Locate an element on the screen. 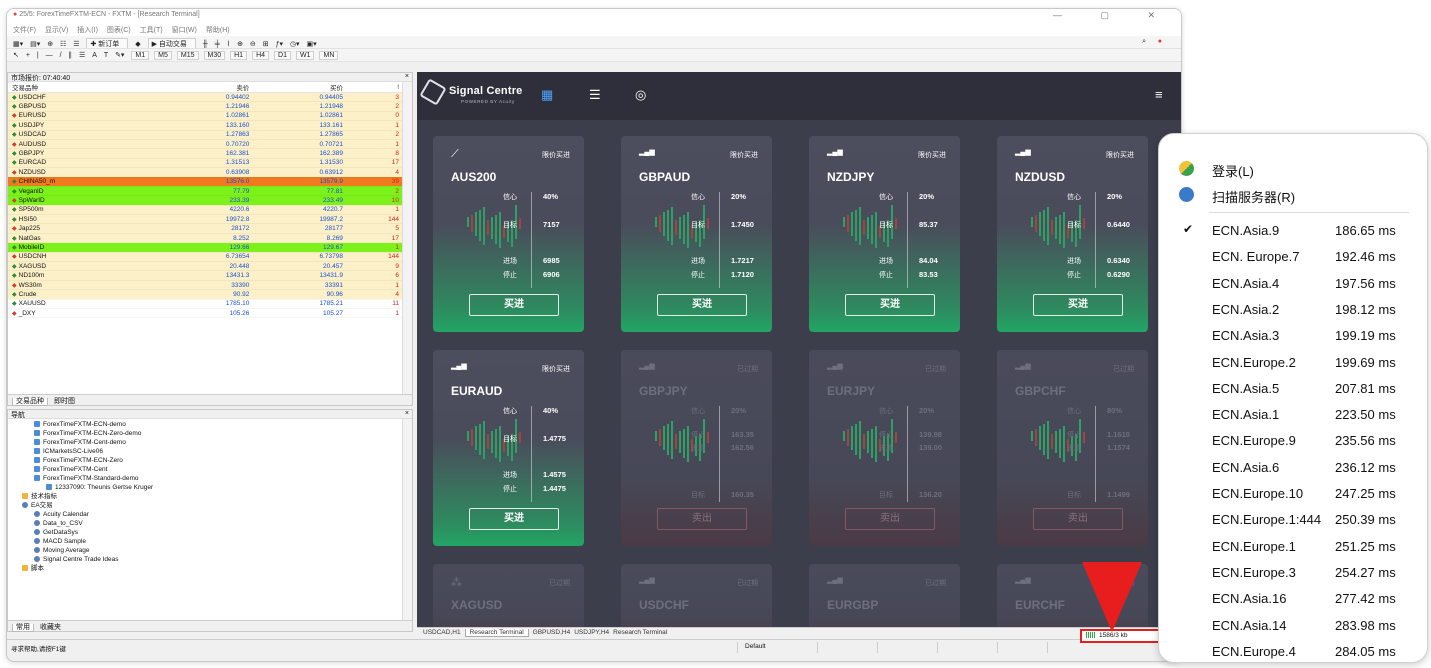 This screenshot has width=1431, height=668. table-row: ◆ VeganID 77.79 77.81 2 is located at coordinates (205, 191).